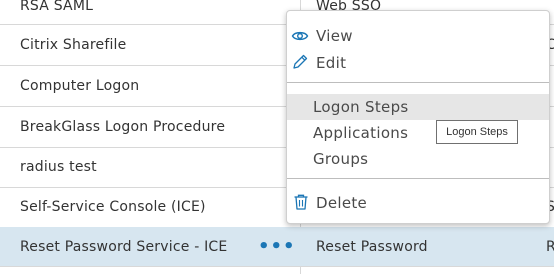 The height and width of the screenshot is (274, 554). I want to click on row-name: Reset Password Service - ICE, so click(124, 247).